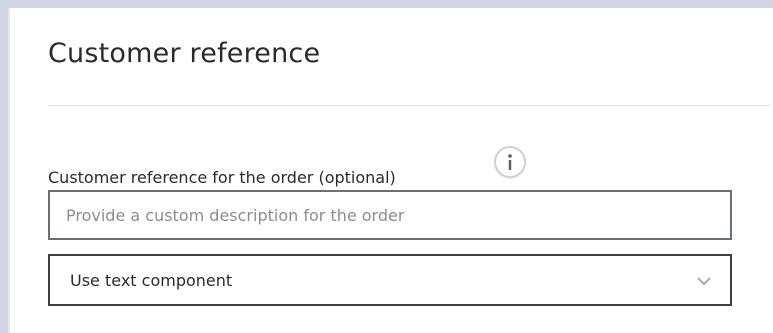  Describe the element at coordinates (184, 53) in the screenshot. I see `section-title: Customer reference` at that location.